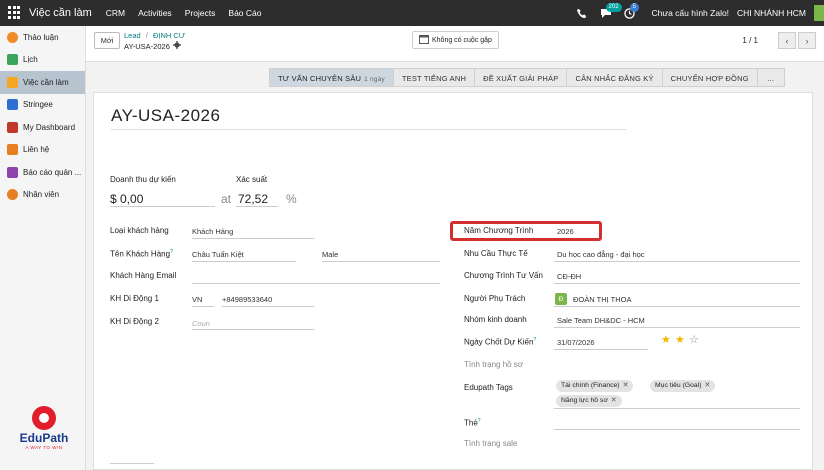  Describe the element at coordinates (601, 254) in the screenshot. I see `real-need-select: Du học cao đẳng - đại học` at that location.